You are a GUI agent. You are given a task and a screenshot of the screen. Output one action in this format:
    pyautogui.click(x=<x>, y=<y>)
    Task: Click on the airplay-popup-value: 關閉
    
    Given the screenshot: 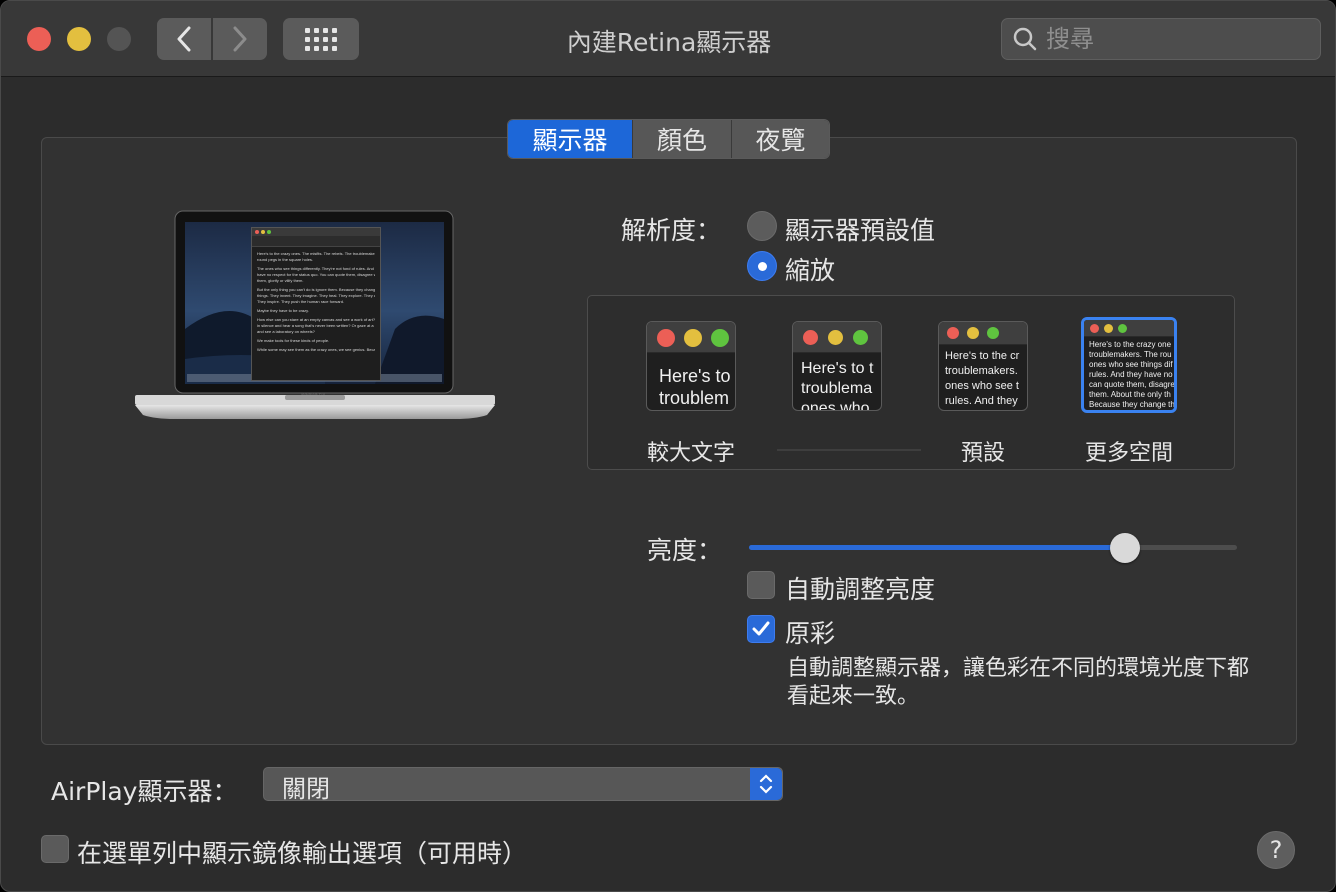 What is the action you would take?
    pyautogui.click(x=306, y=789)
    